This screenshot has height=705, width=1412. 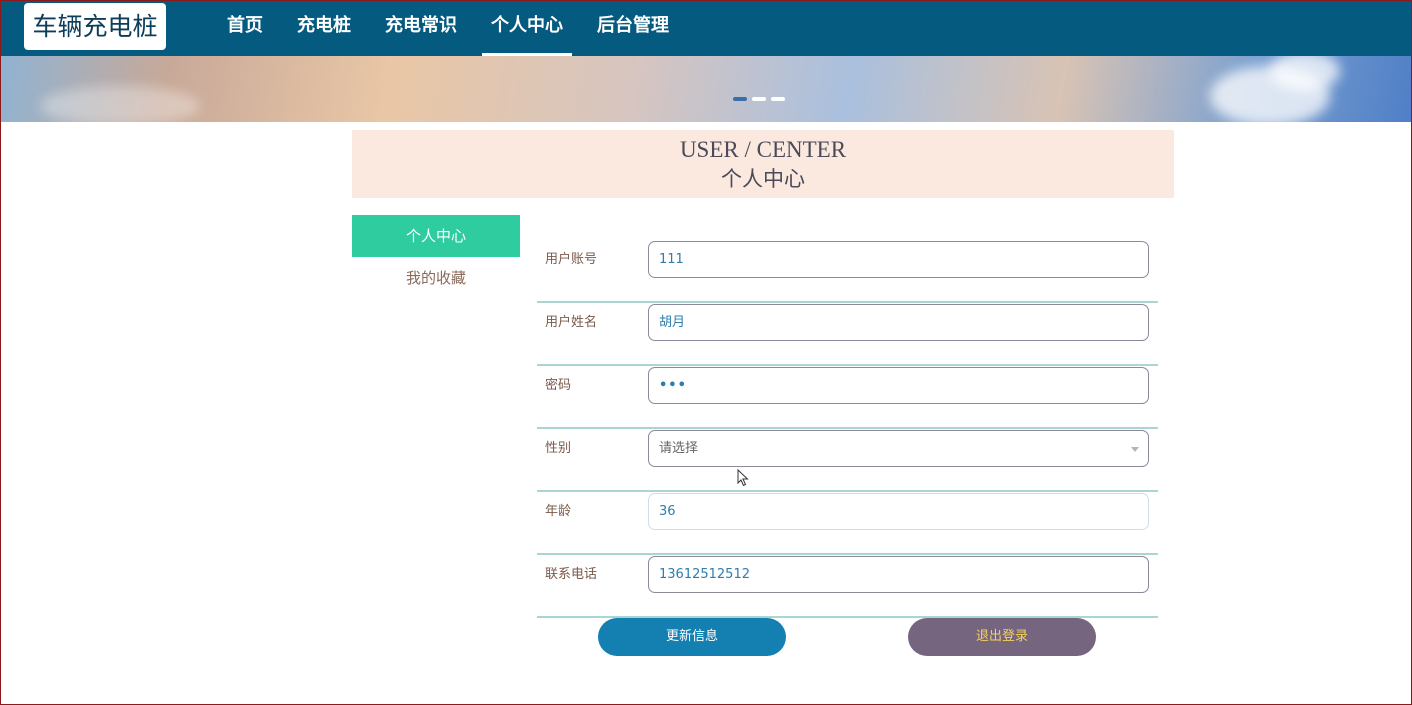 I want to click on mouse-cursor-icon, so click(x=743, y=478).